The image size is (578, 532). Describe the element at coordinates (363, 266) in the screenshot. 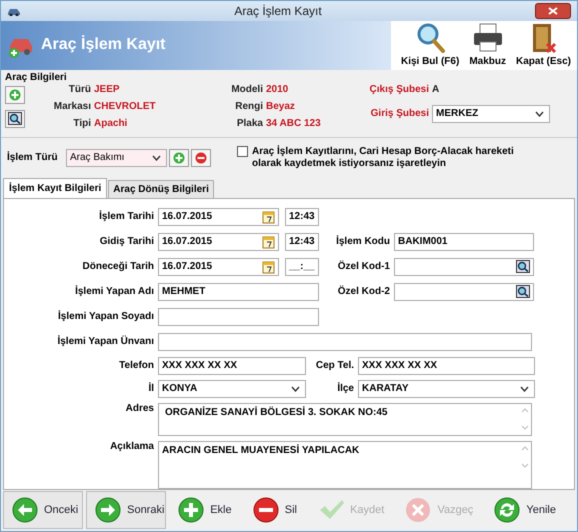

I see `field-label: Özel Kod-1` at that location.